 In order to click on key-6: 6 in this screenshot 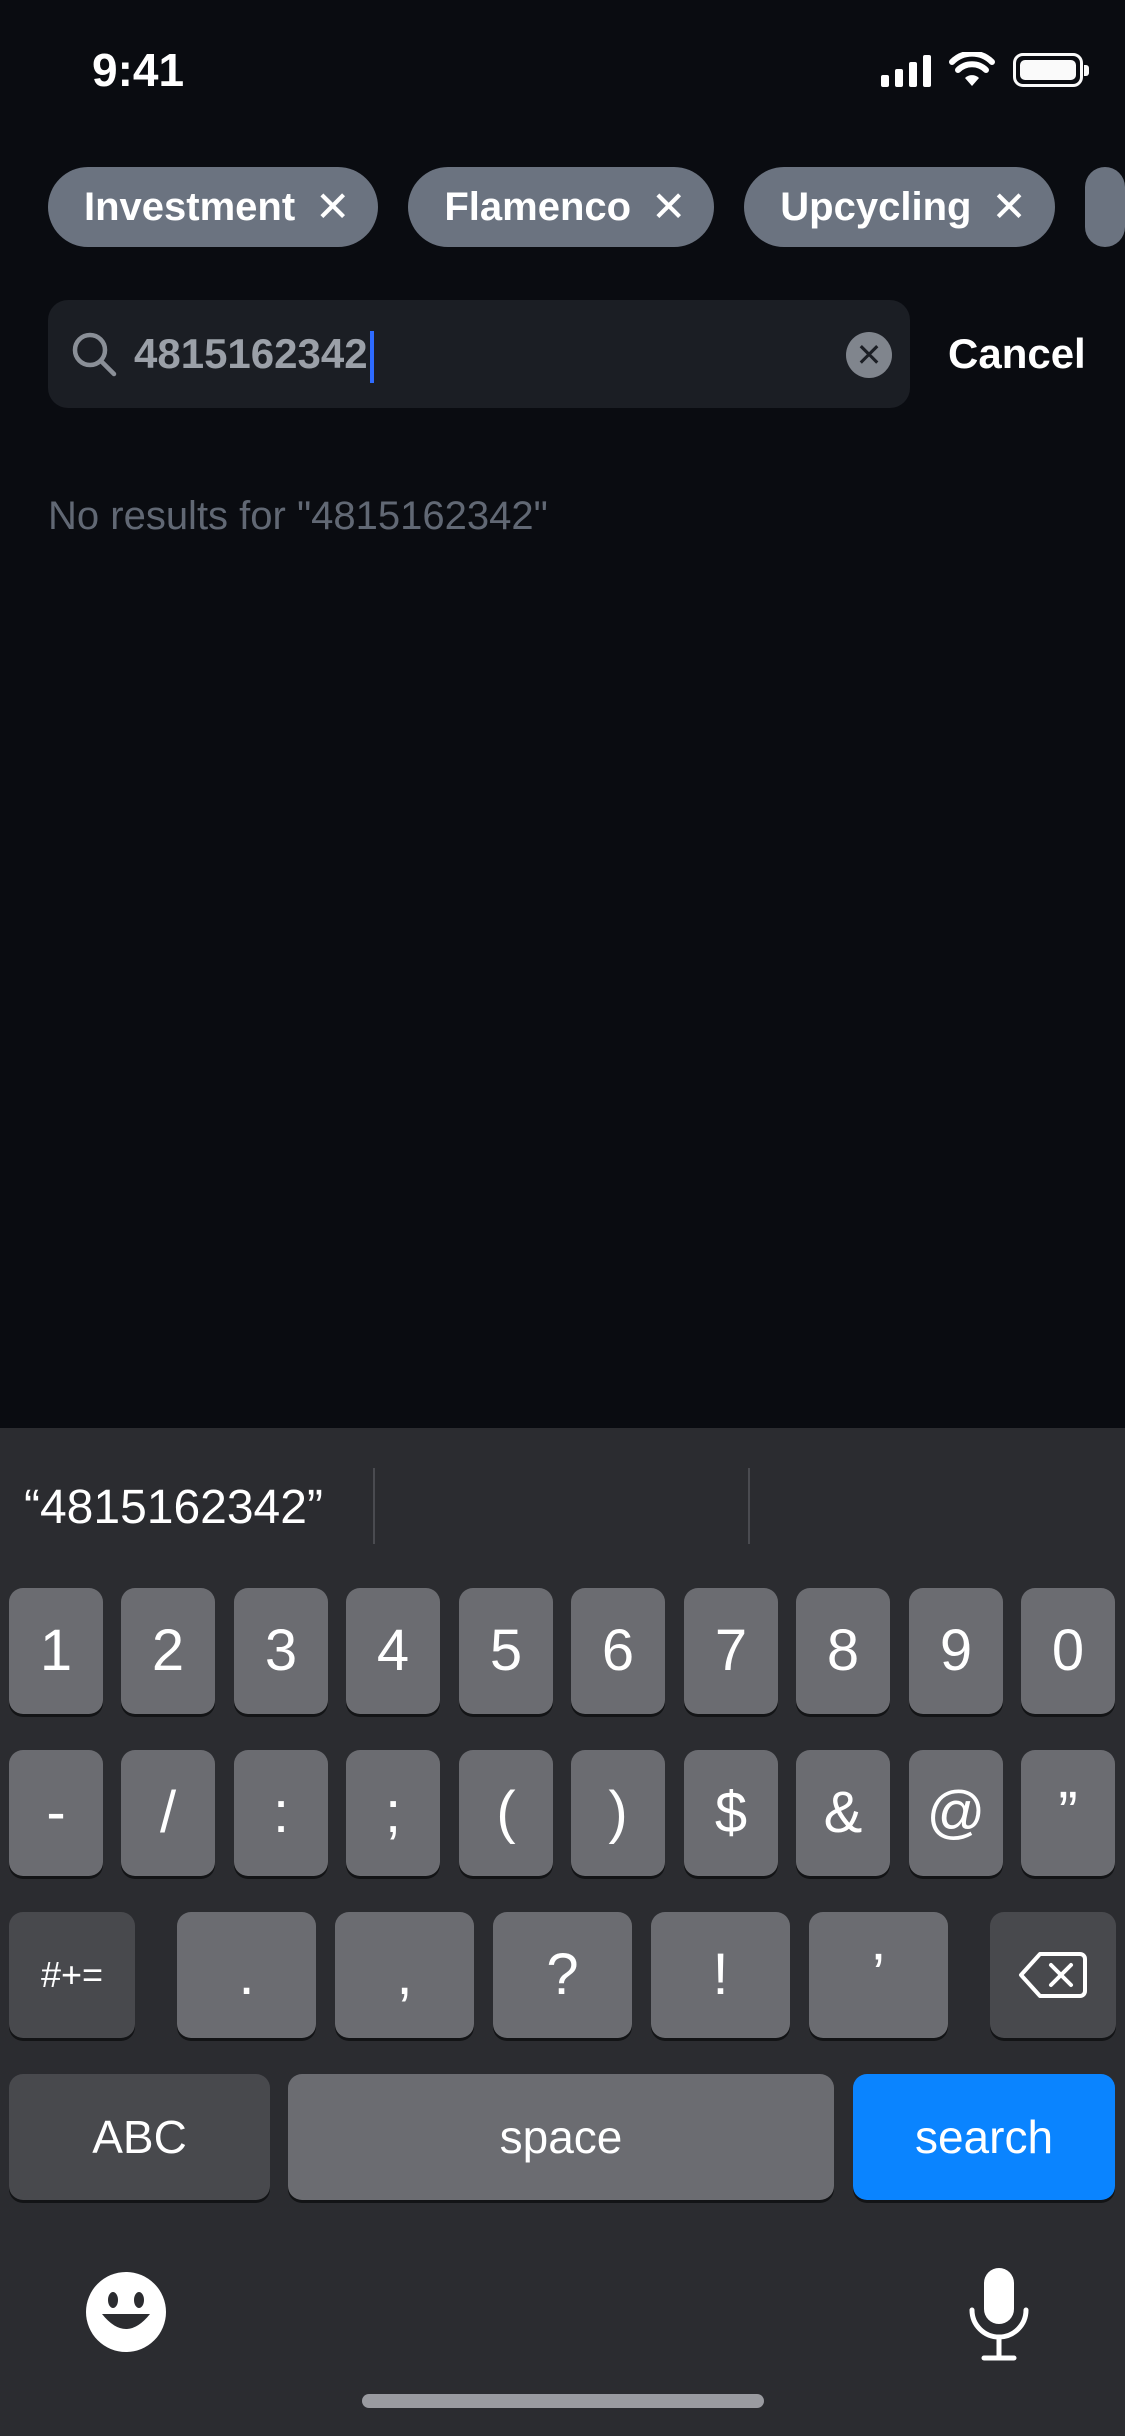, I will do `click(618, 1651)`.